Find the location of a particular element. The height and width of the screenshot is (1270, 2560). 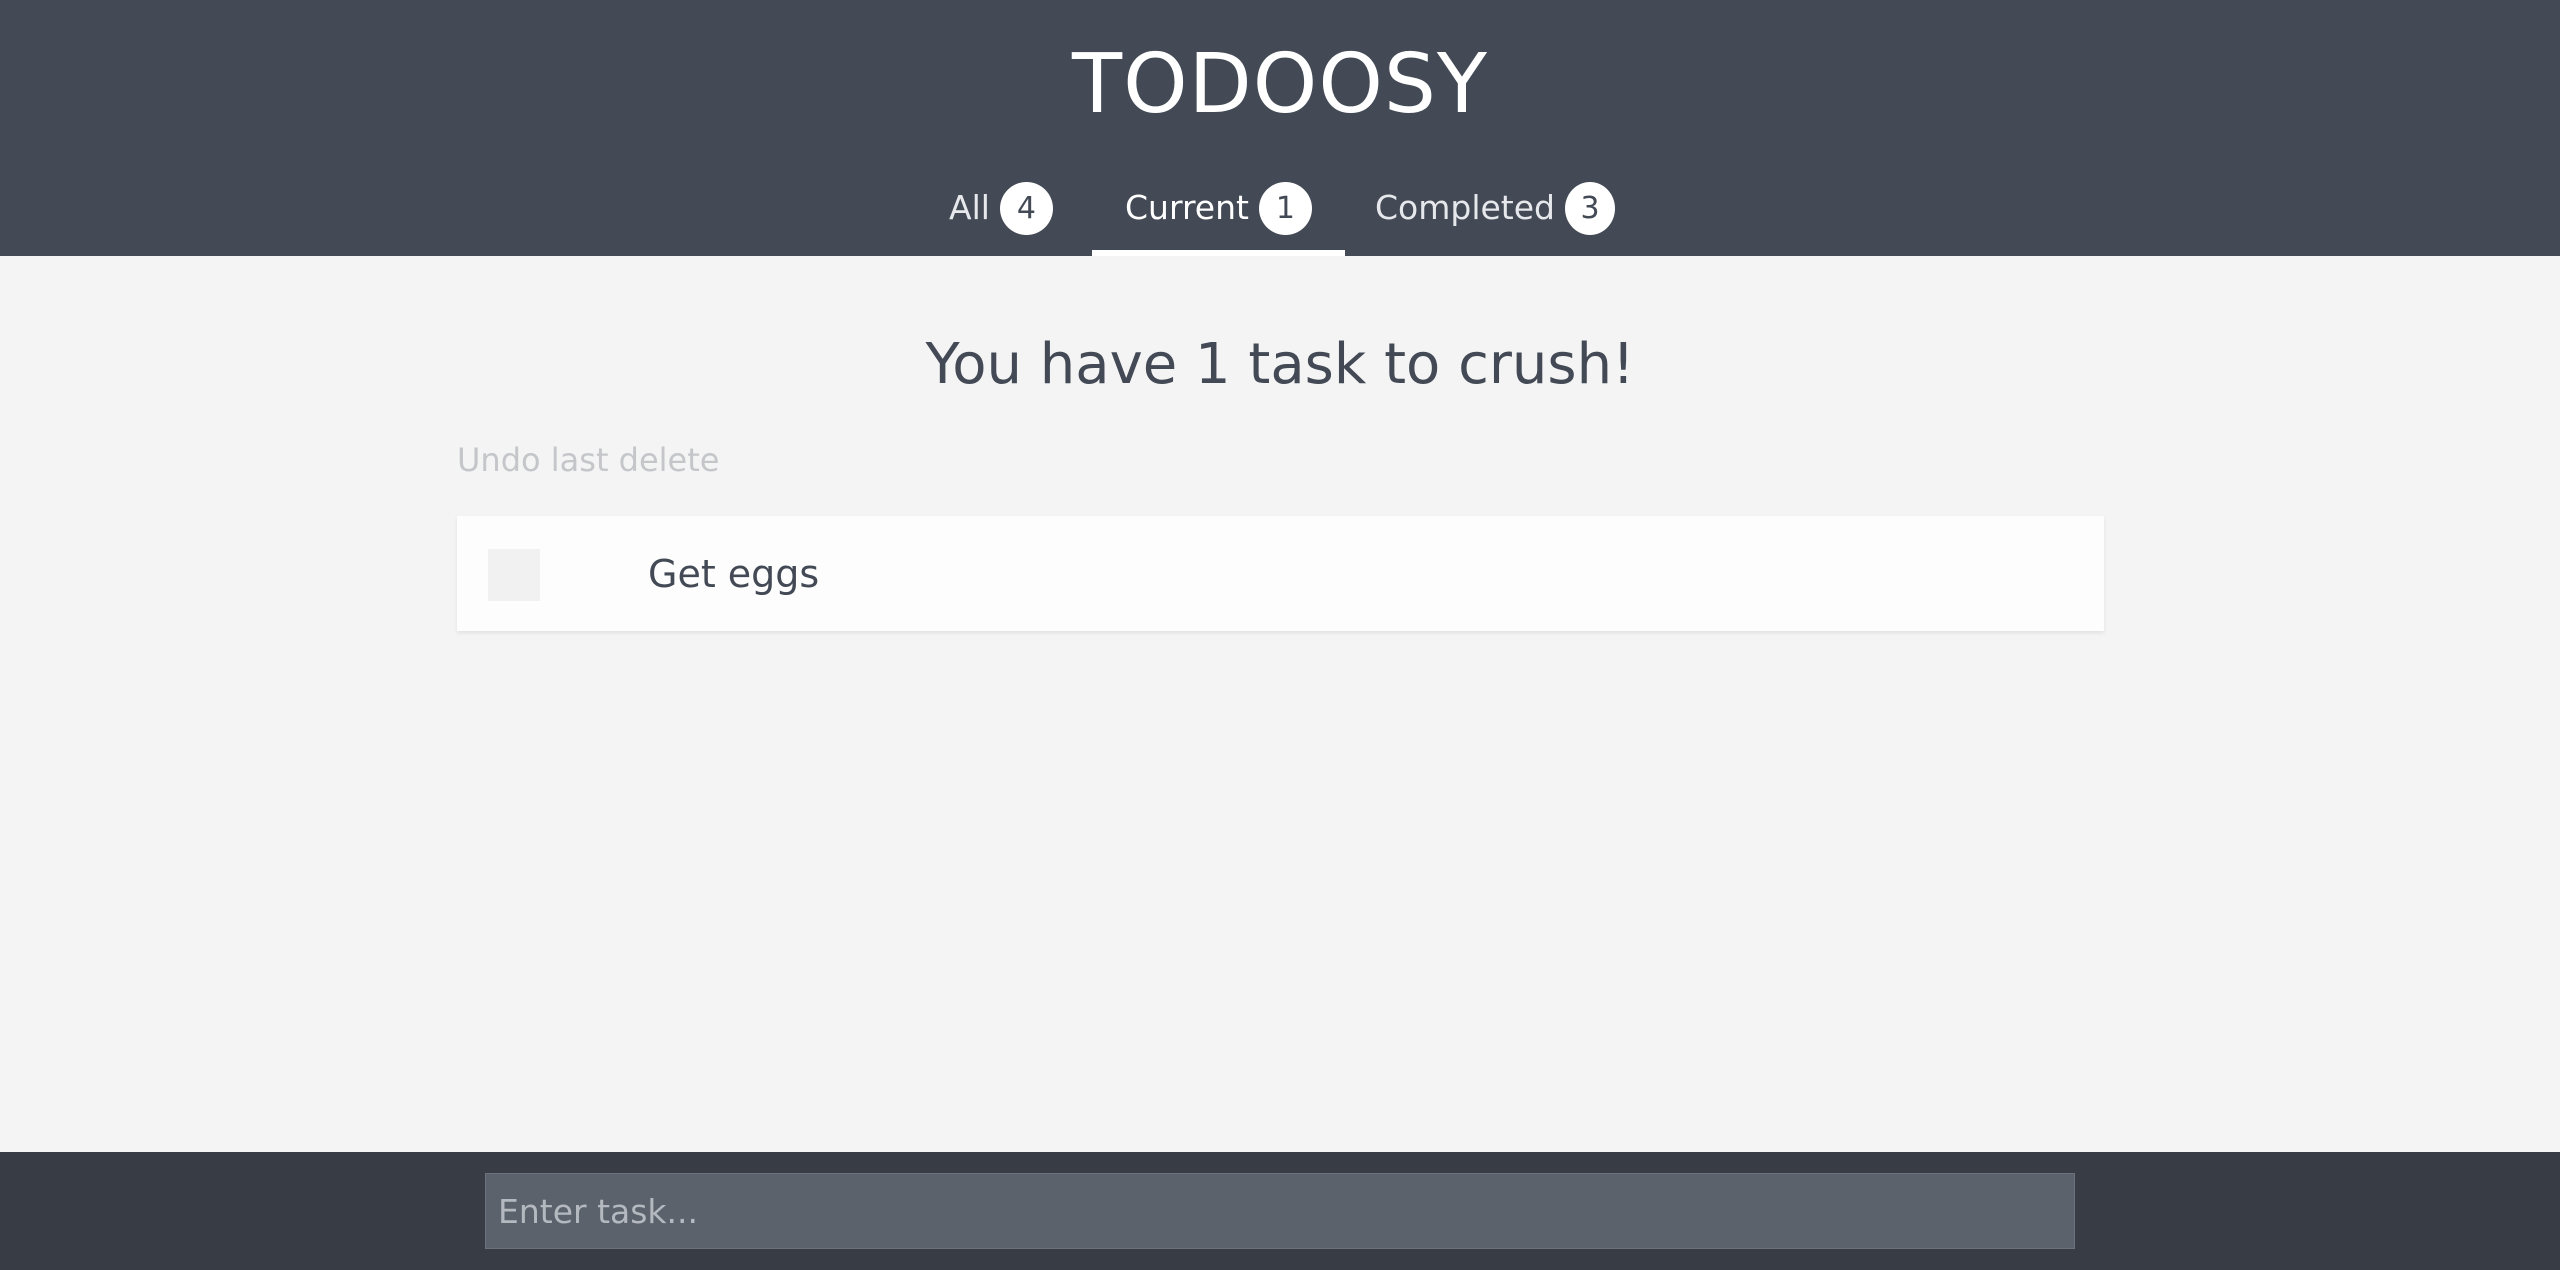

tab-all: All 4 is located at coordinates (1001, 214).